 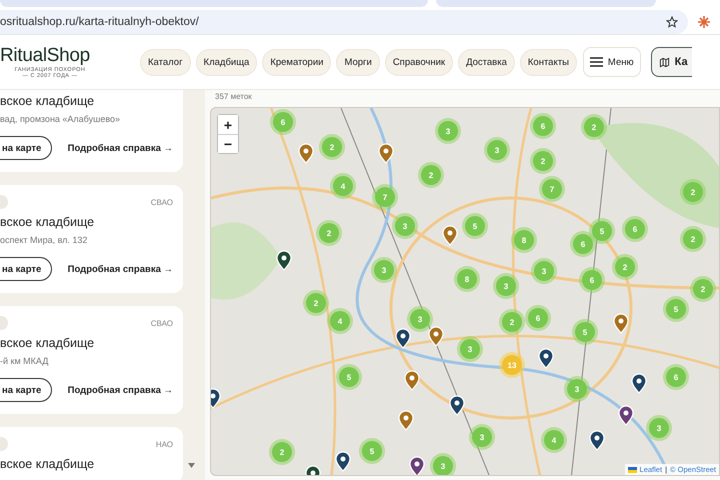 What do you see at coordinates (227, 62) in the screenshot?
I see `nav-link: Кладбища` at bounding box center [227, 62].